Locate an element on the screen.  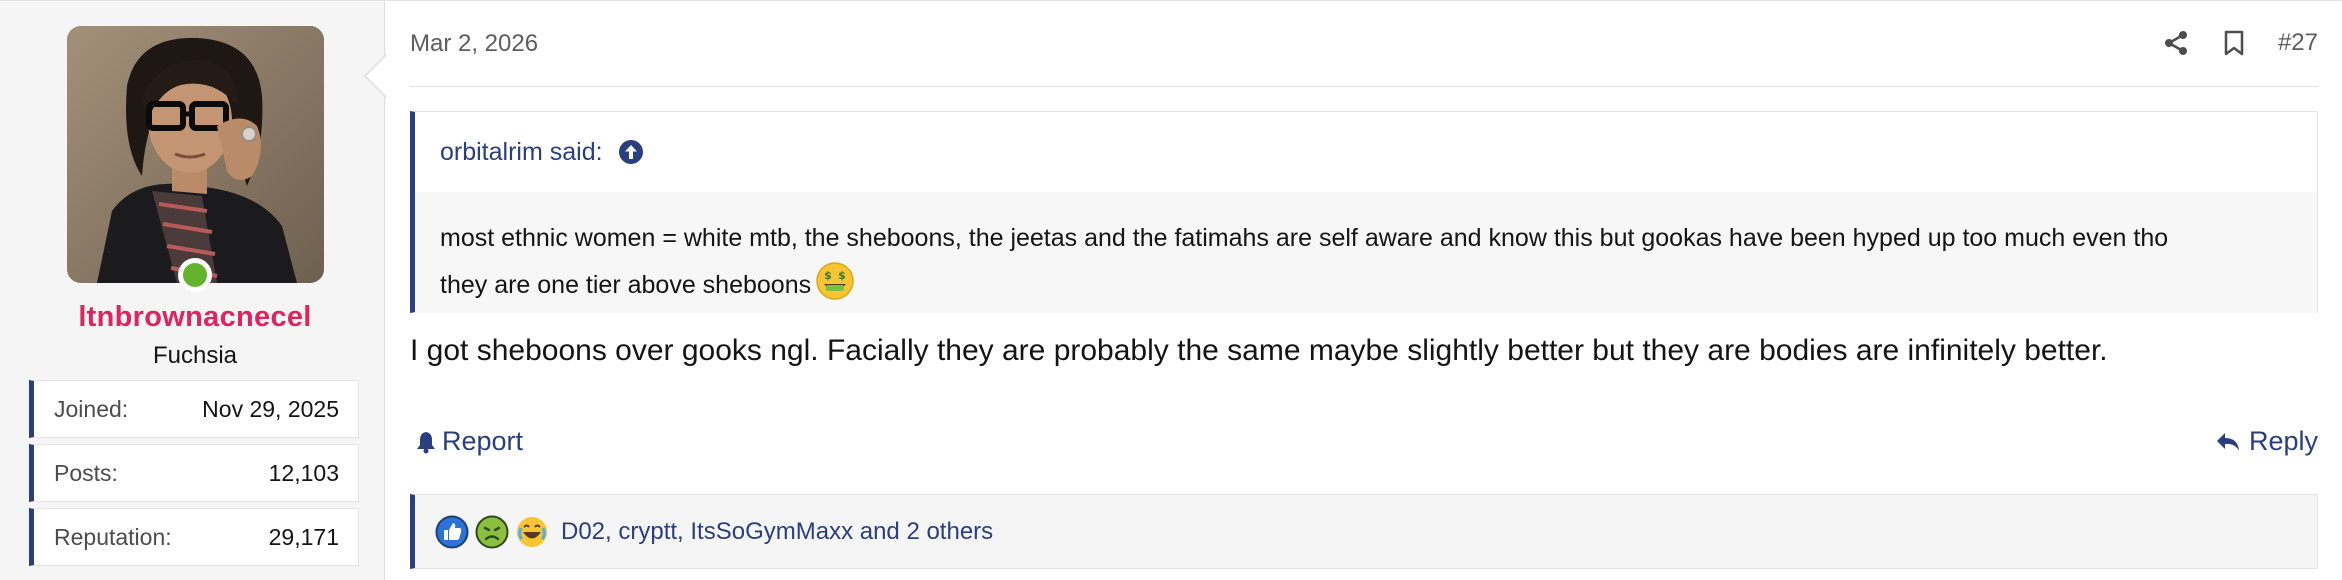
stat-value: 12,103 is located at coordinates (303, 473).